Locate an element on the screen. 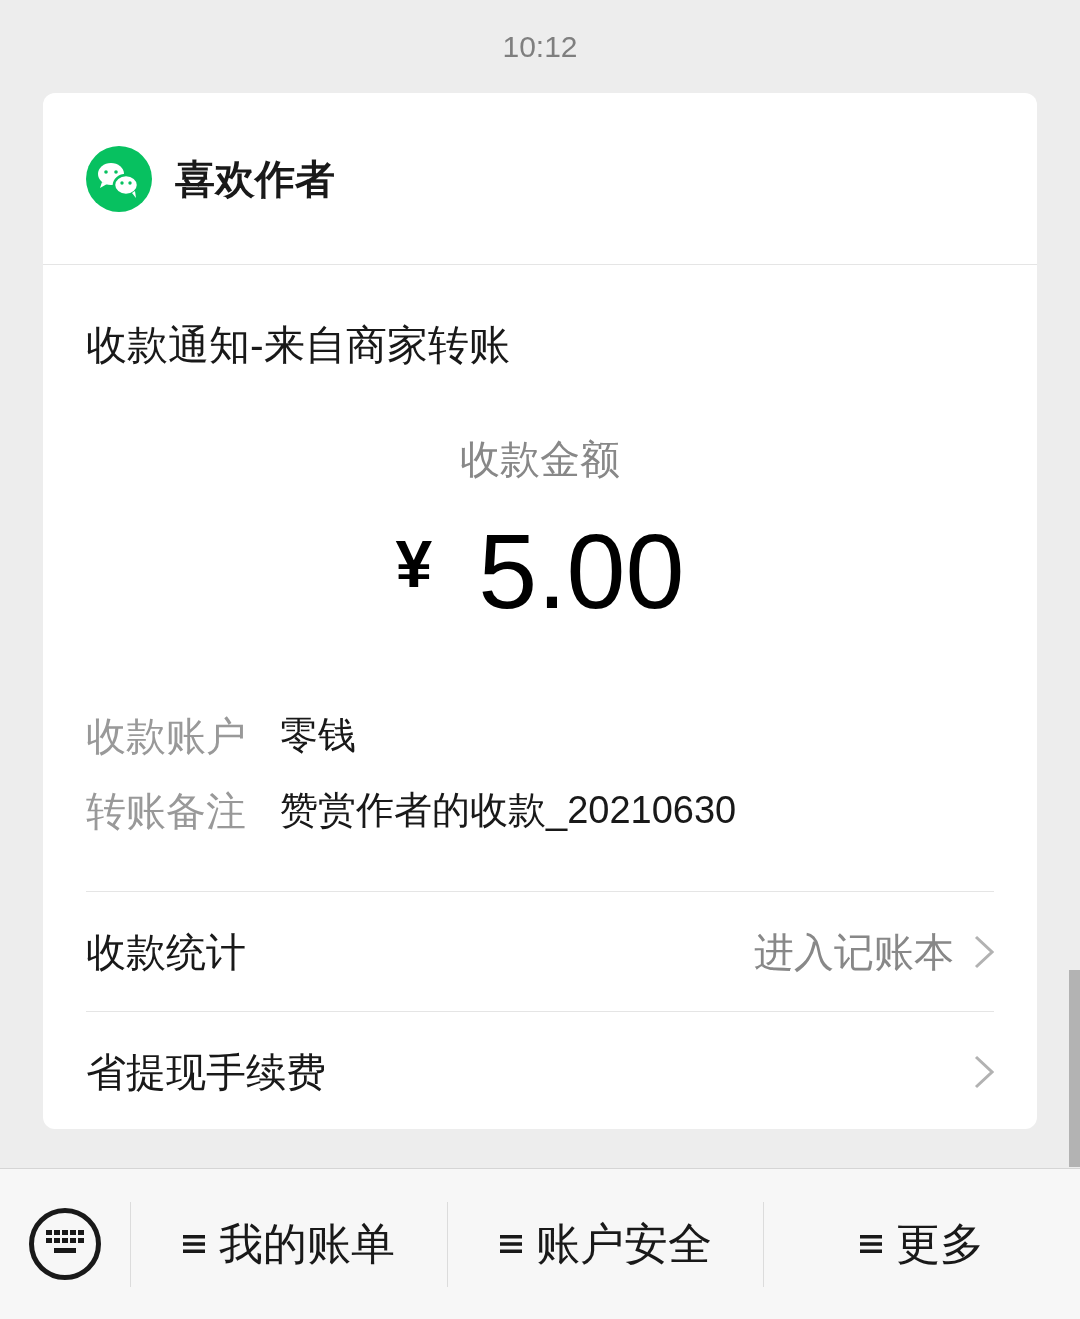 This screenshot has width=1080, height=1319. detail-label: 收款账户 is located at coordinates (166, 737).